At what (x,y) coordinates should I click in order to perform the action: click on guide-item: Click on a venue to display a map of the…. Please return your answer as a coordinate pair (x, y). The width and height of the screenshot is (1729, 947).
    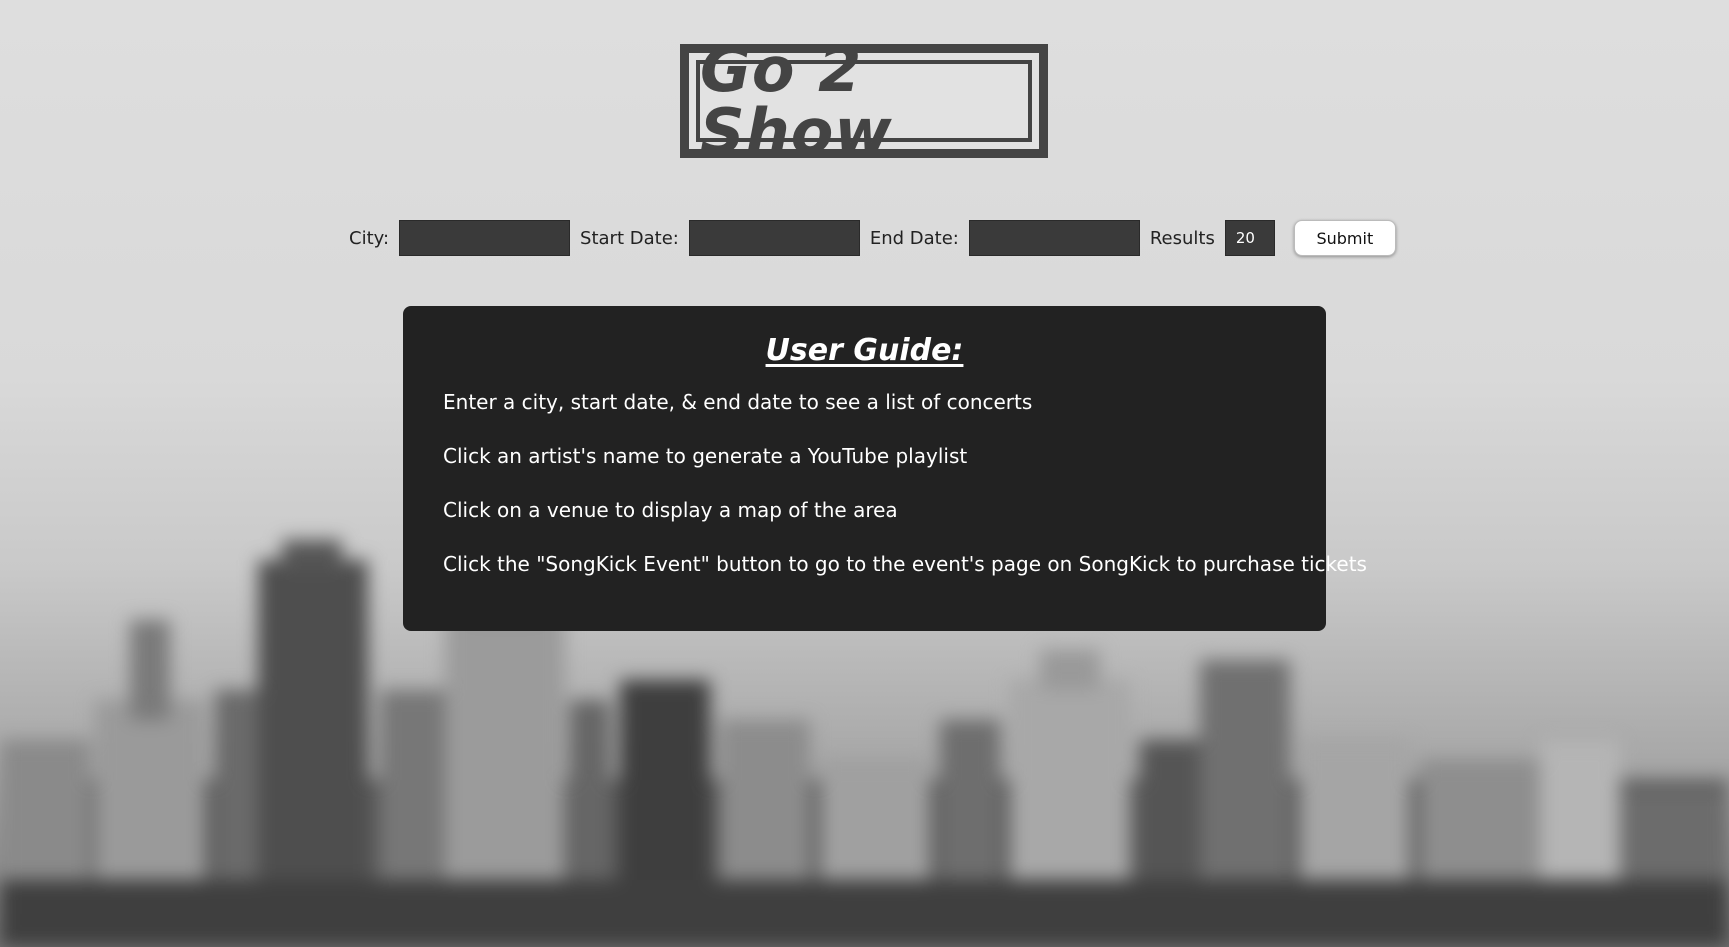
    Looking at the image, I should click on (670, 510).